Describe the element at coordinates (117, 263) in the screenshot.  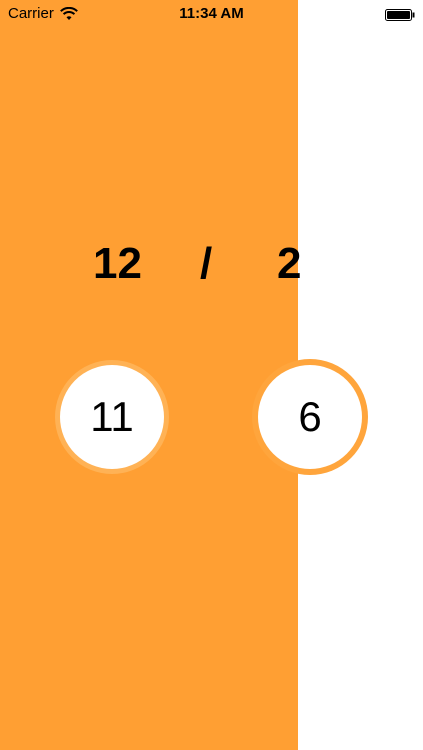
I see `fraction-numerator: 12` at that location.